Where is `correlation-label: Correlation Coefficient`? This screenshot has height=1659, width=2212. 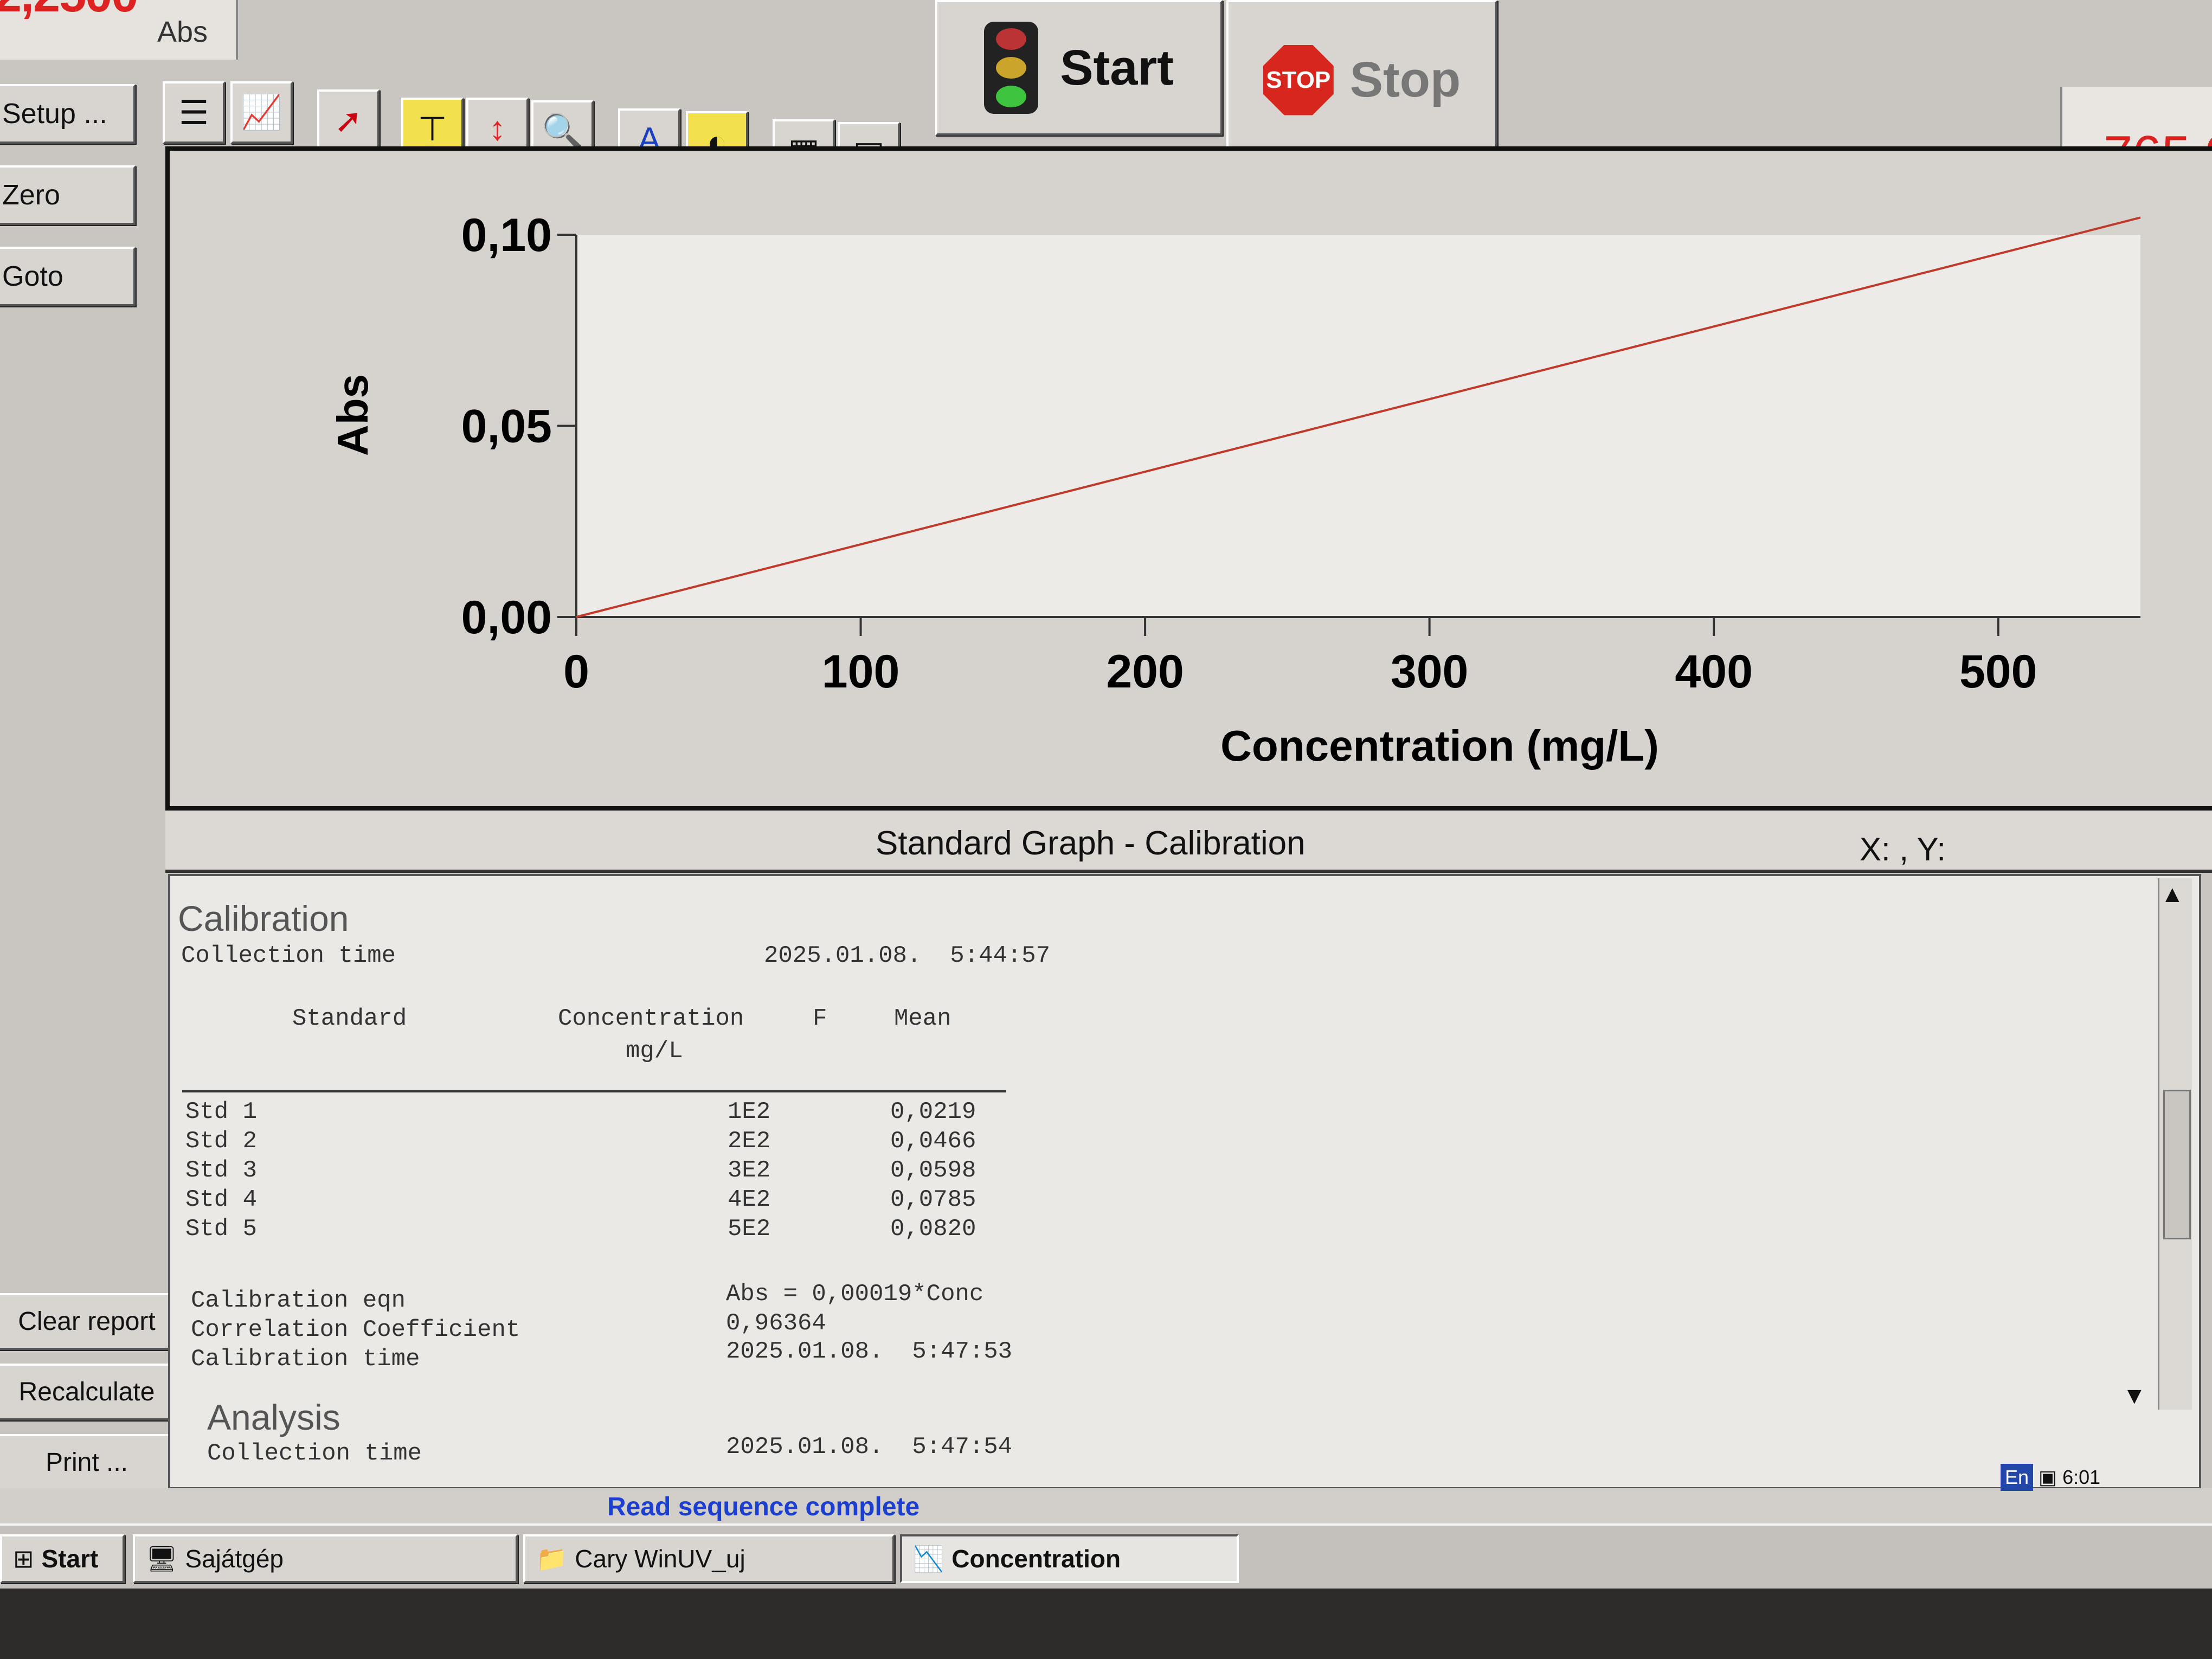 correlation-label: Correlation Coefficient is located at coordinates (355, 1329).